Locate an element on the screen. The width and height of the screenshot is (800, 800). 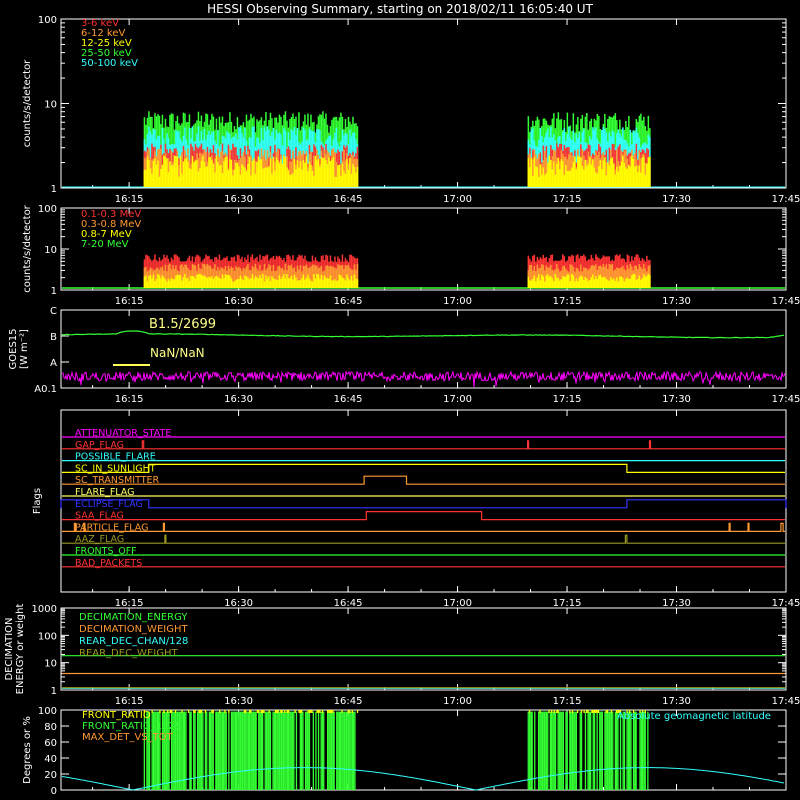
x-tick-label: 17:30 is located at coordinates (676, 199).